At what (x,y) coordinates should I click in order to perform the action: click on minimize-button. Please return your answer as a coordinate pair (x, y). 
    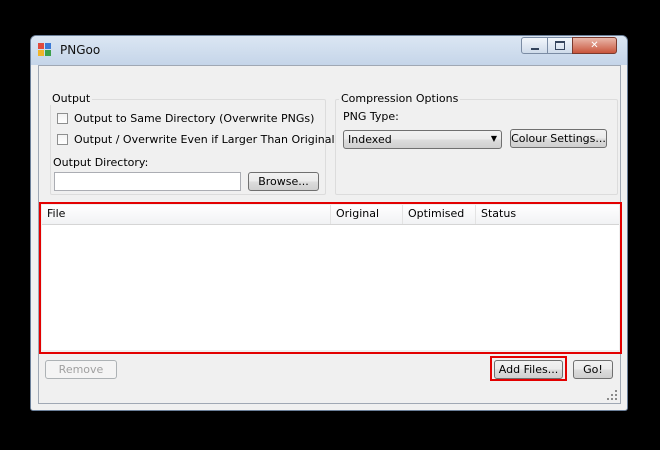
    Looking at the image, I should click on (534, 45).